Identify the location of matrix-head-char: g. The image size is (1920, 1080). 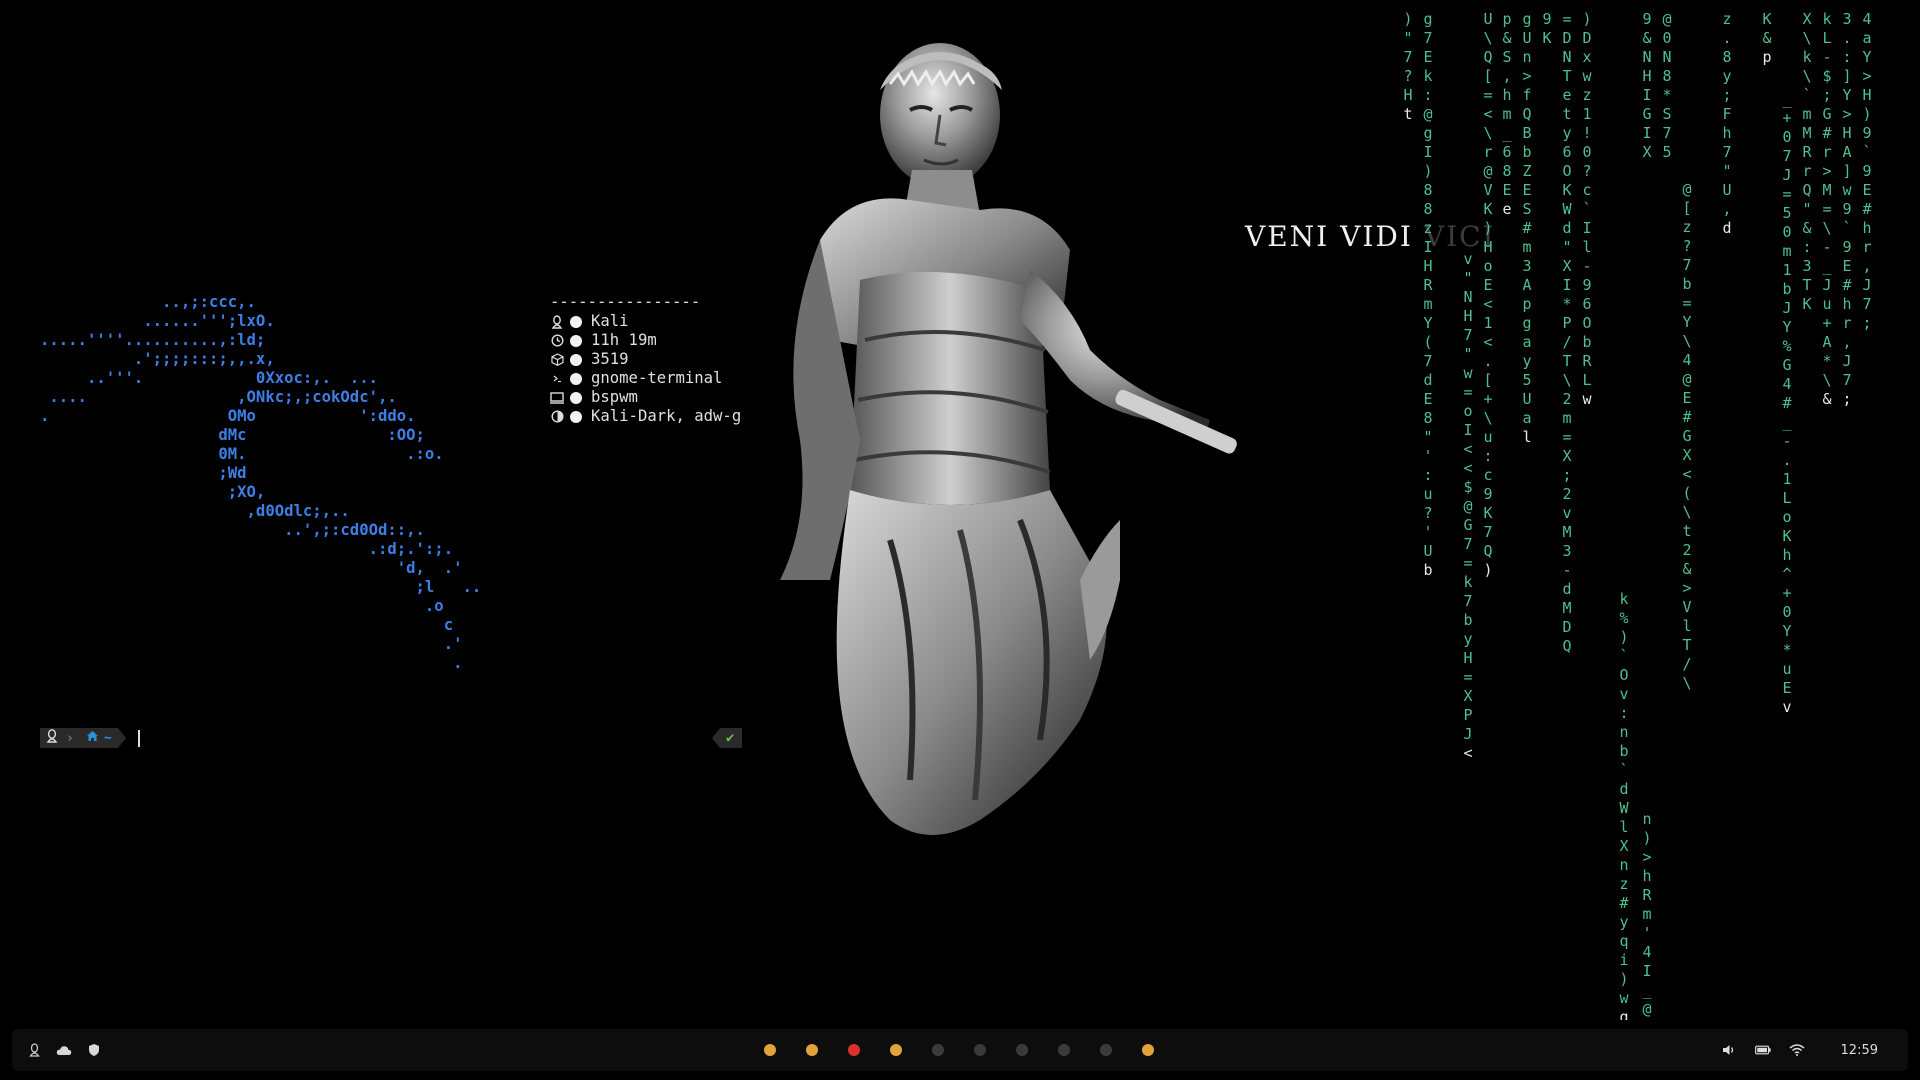
(1624, 1014).